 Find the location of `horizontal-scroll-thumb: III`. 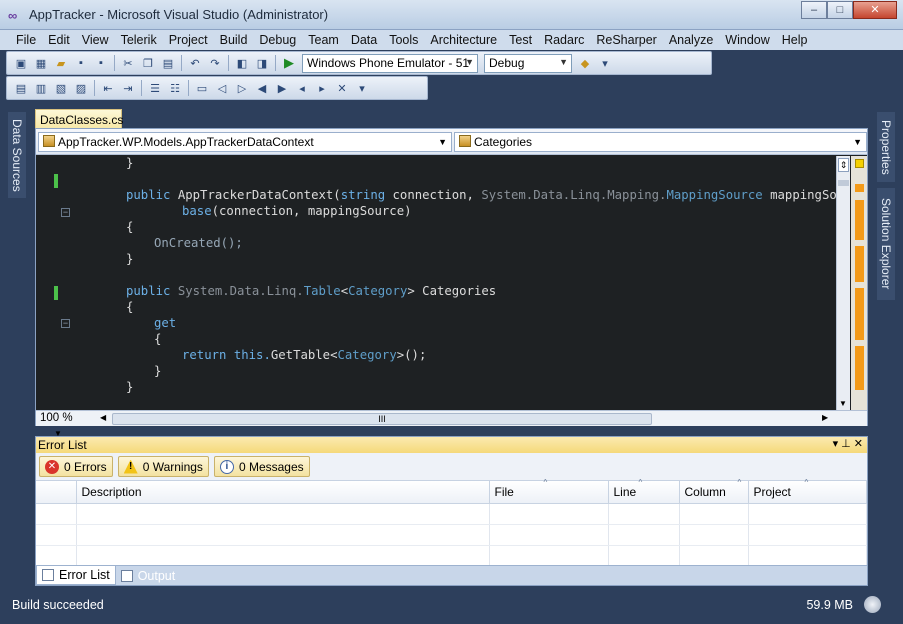

horizontal-scroll-thumb: III is located at coordinates (382, 419).